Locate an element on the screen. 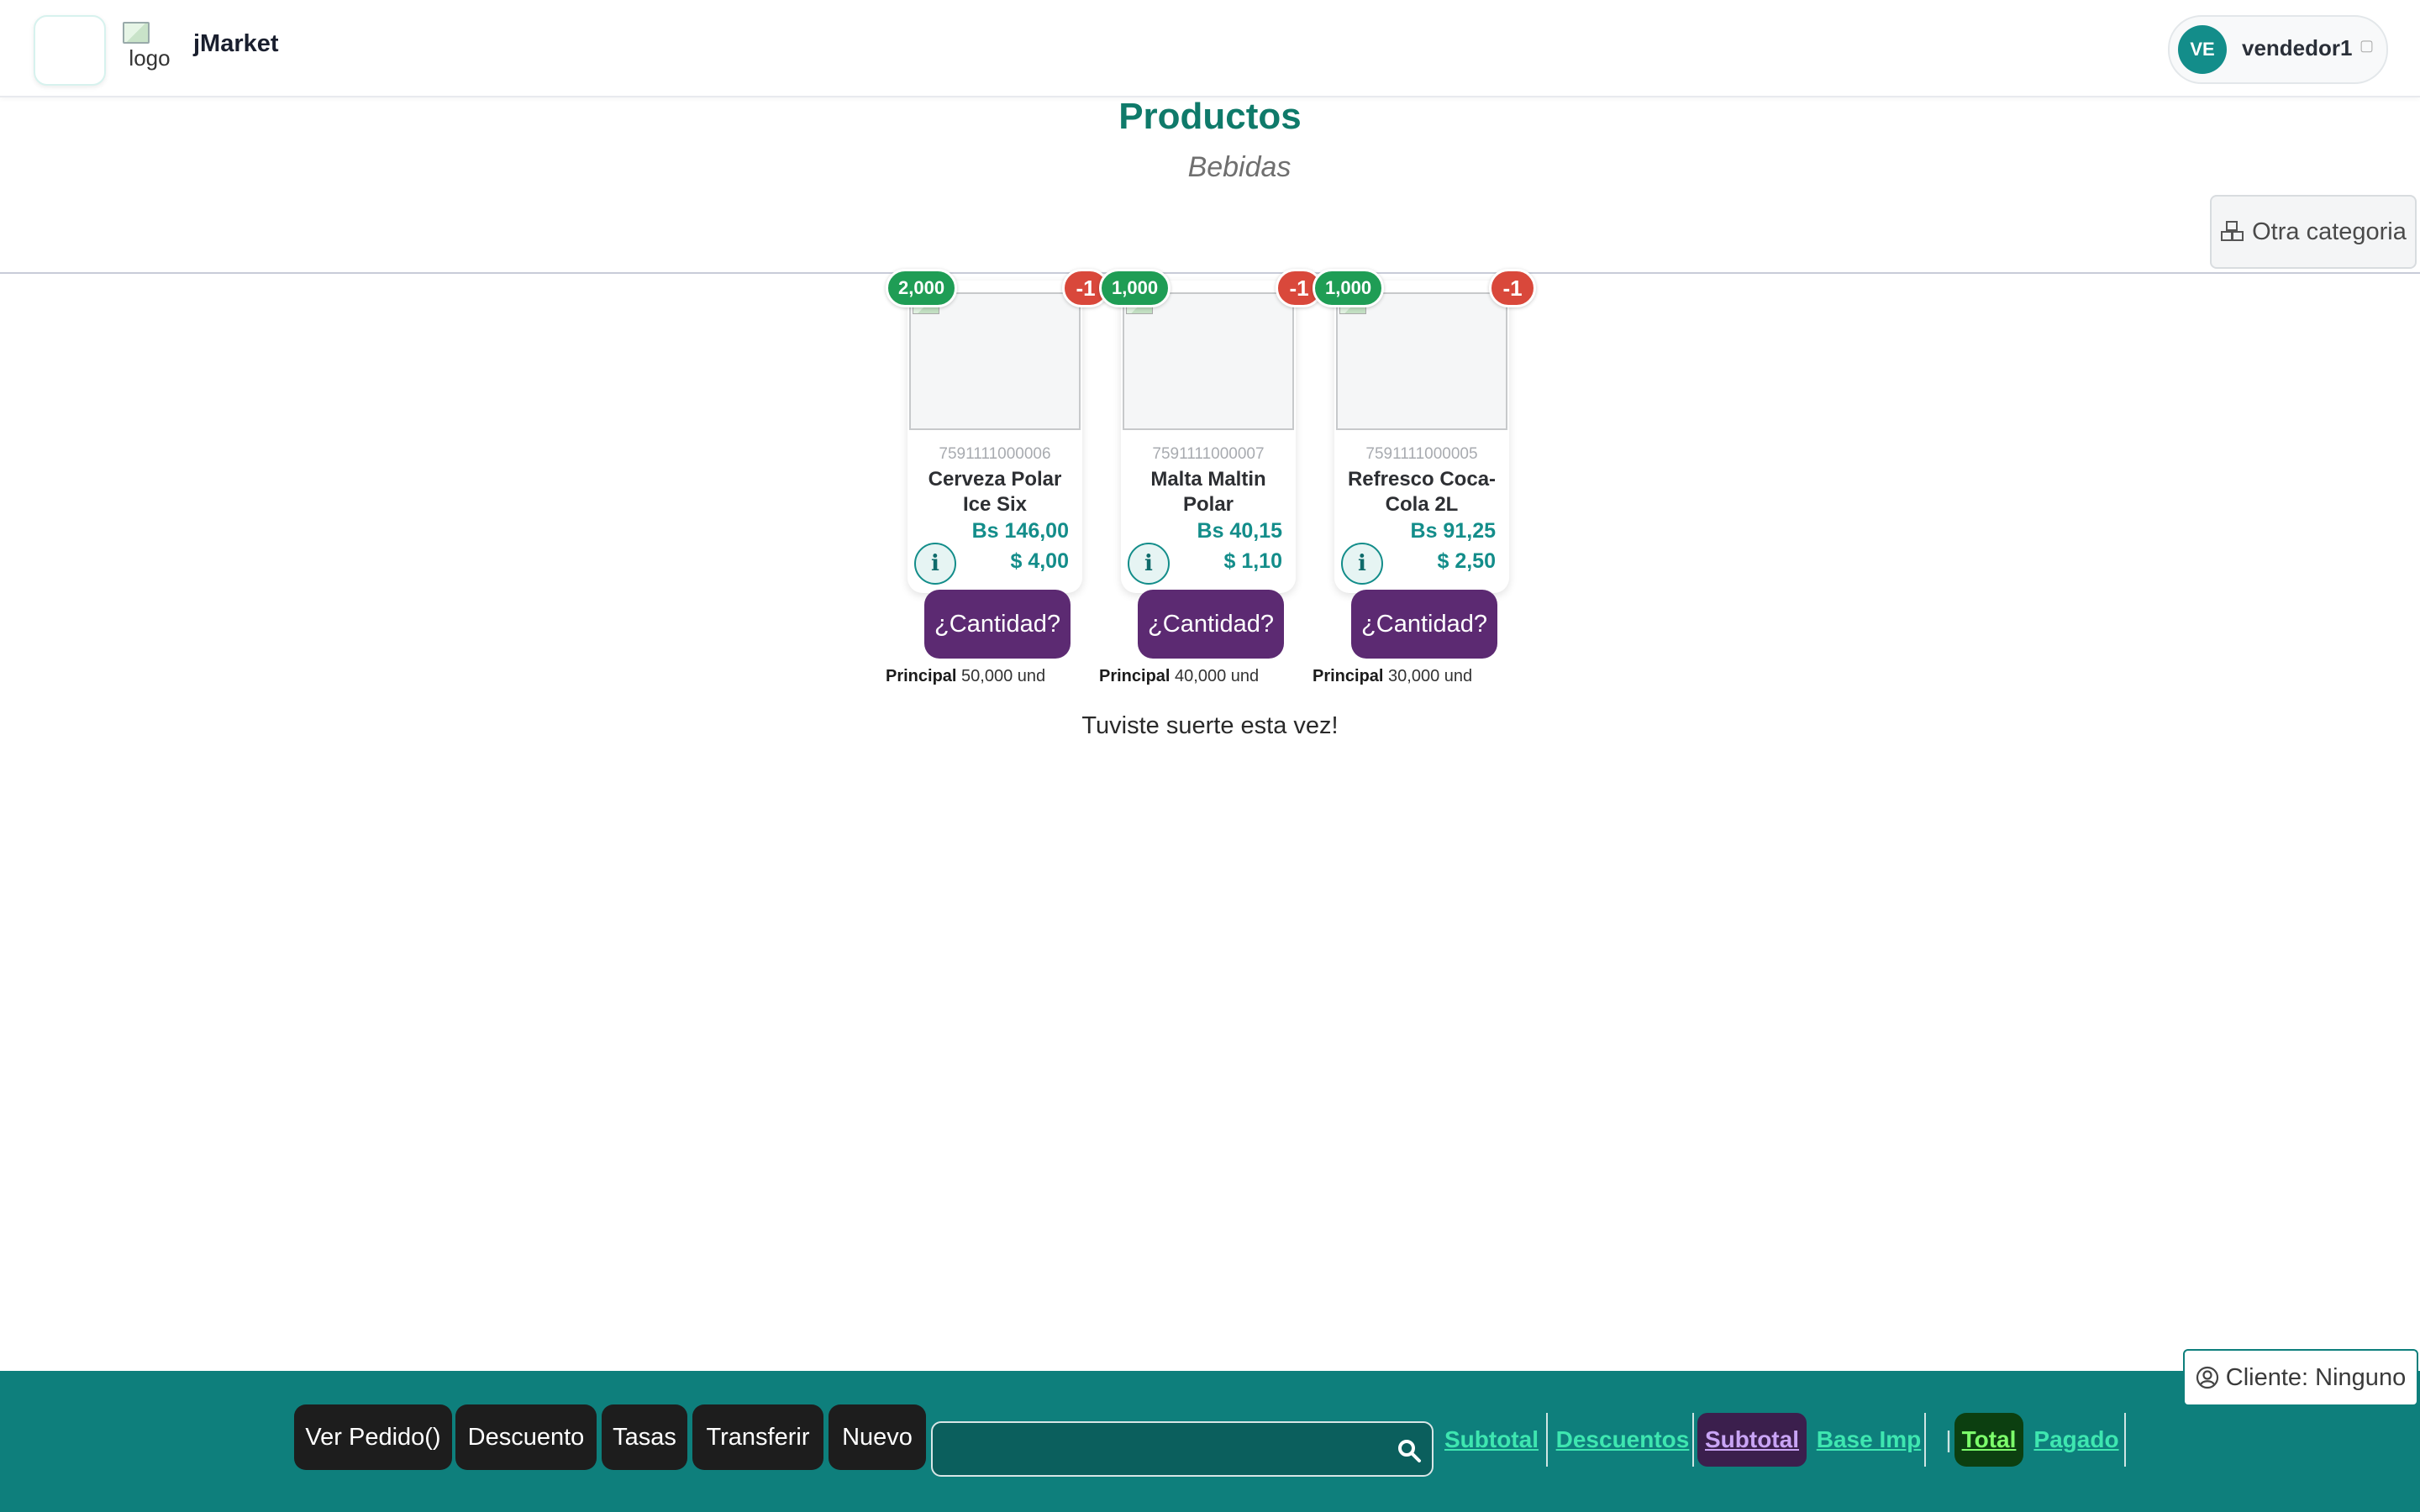  discounts-link: Descuentos is located at coordinates (1623, 1440).